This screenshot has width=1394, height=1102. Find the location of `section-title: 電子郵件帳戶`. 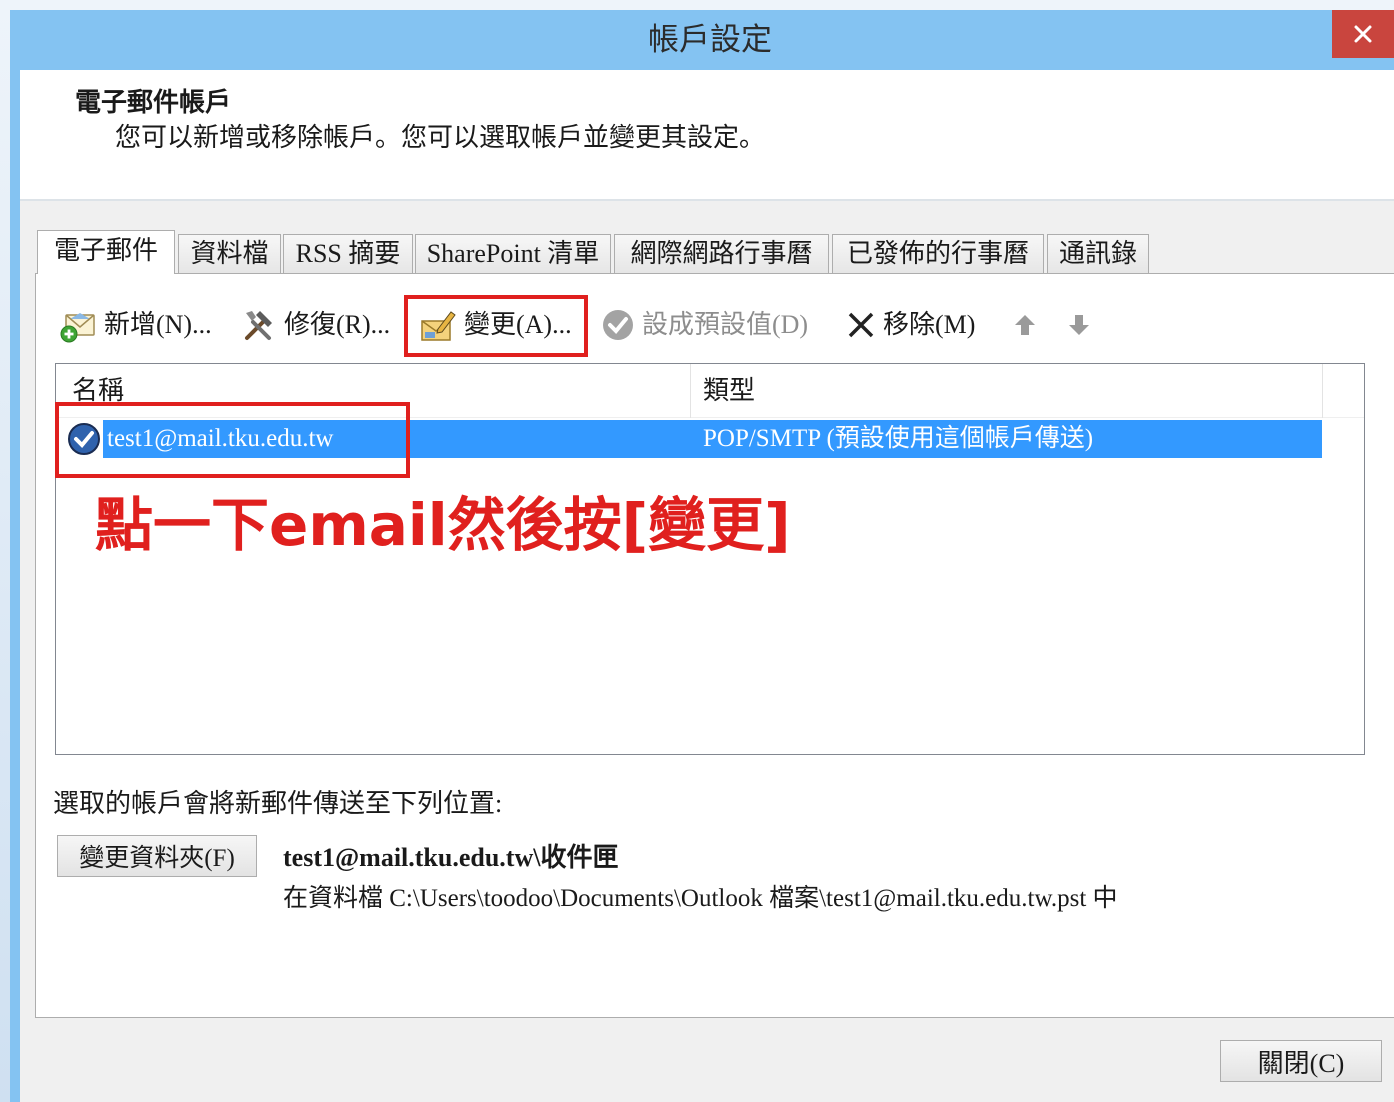

section-title: 電子郵件帳戶 is located at coordinates (153, 102).